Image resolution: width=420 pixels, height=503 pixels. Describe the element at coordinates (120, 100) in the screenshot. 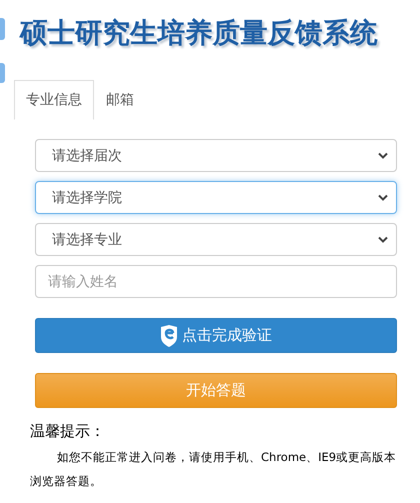

I see `tab: 邮箱` at that location.